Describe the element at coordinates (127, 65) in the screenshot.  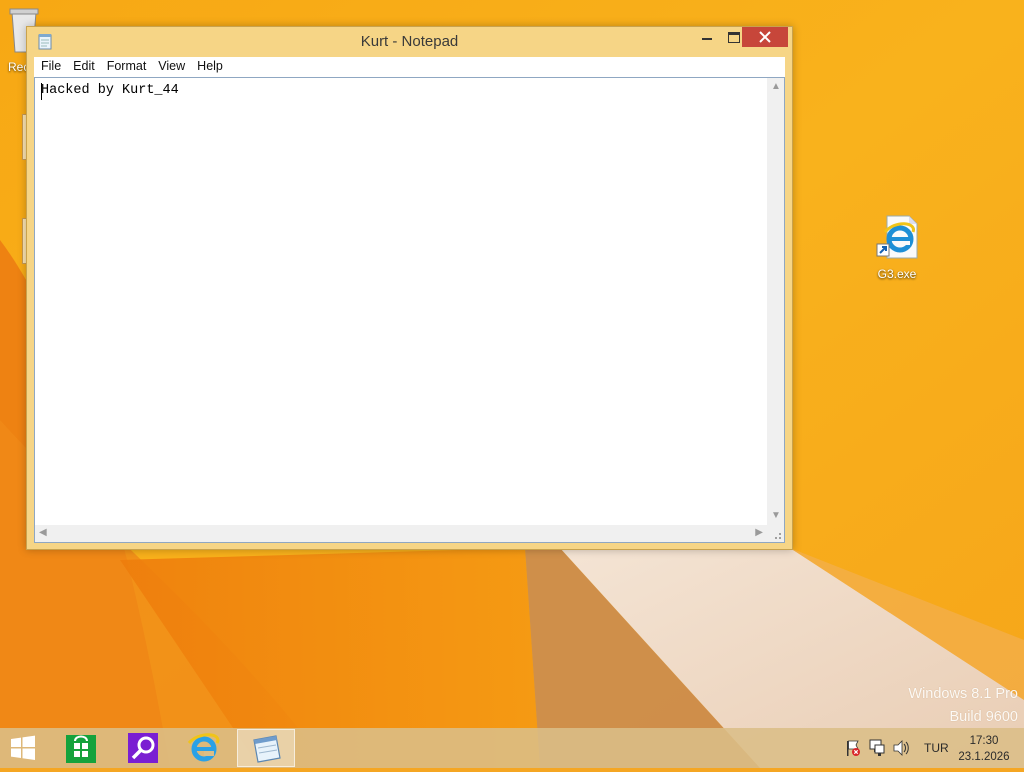
I see `menu-format: Format` at that location.